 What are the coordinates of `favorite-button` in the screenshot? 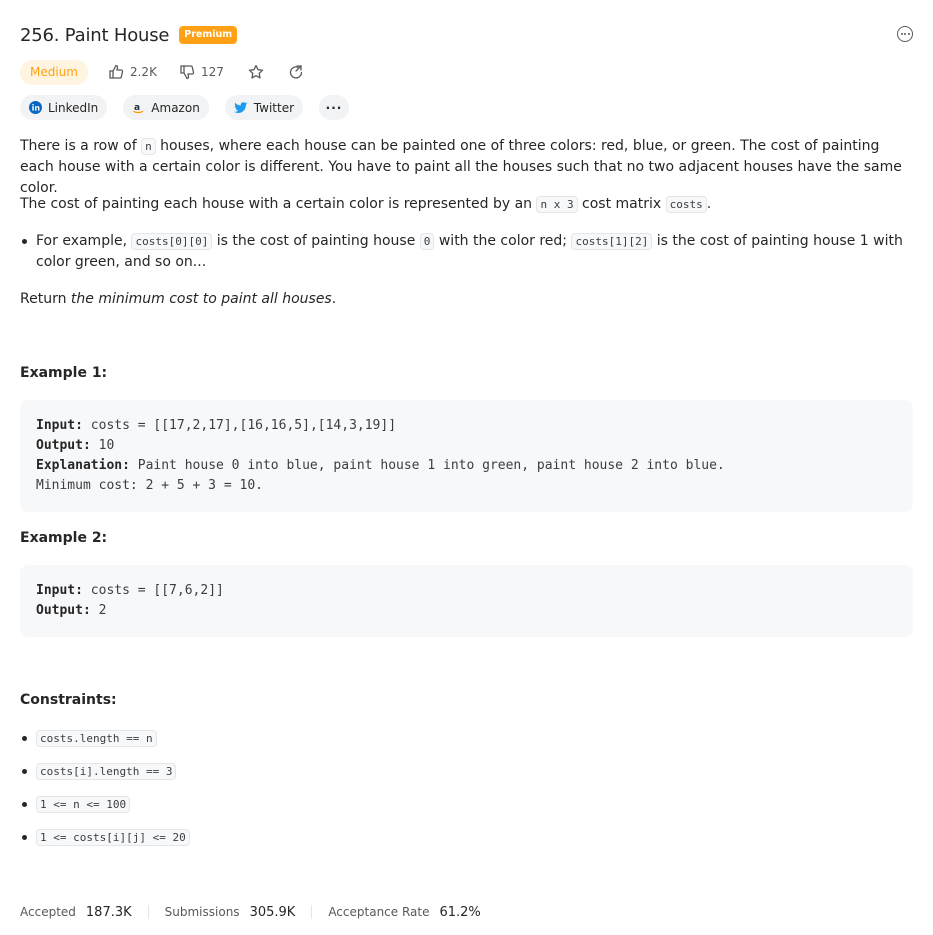 It's located at (256, 72).